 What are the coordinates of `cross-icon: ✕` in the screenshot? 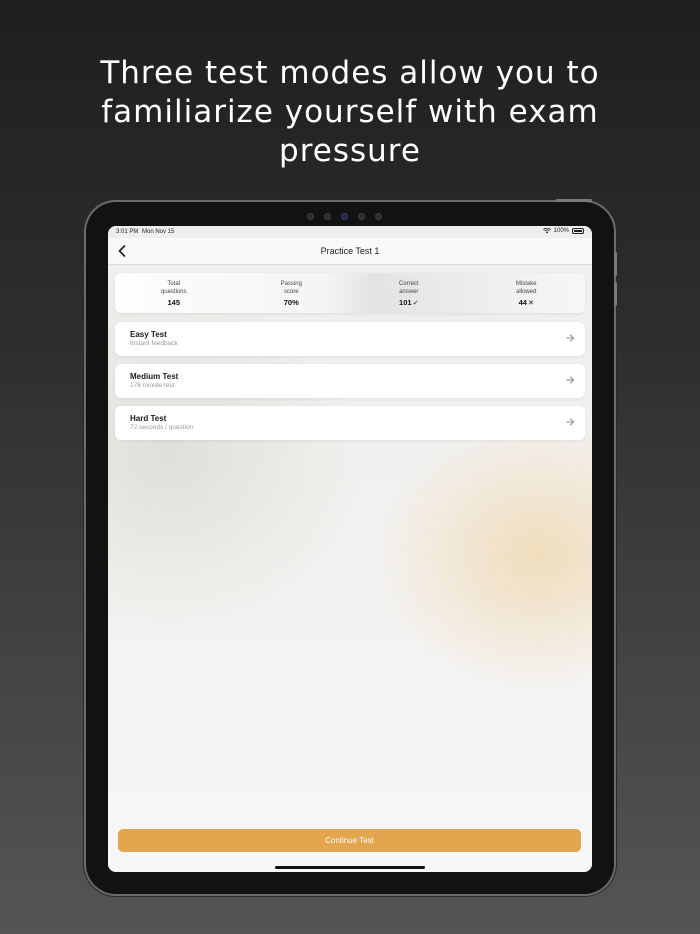 It's located at (530, 303).